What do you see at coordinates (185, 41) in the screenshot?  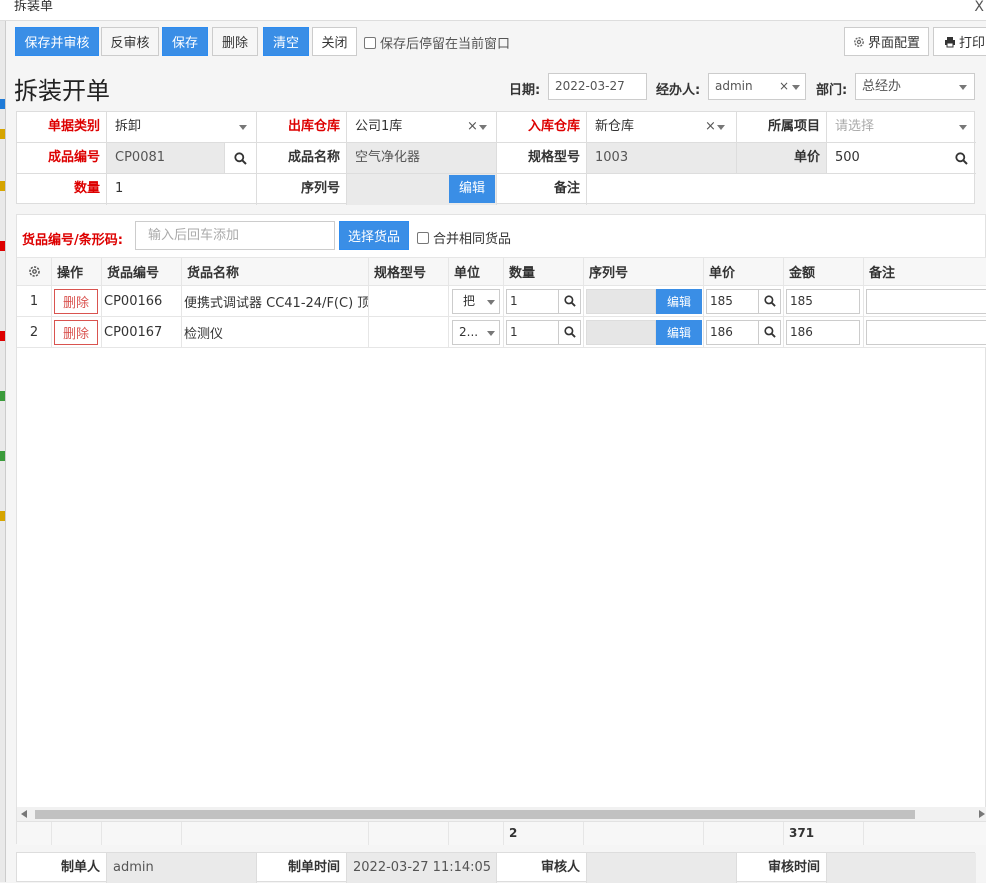 I see `save-button: 保存` at bounding box center [185, 41].